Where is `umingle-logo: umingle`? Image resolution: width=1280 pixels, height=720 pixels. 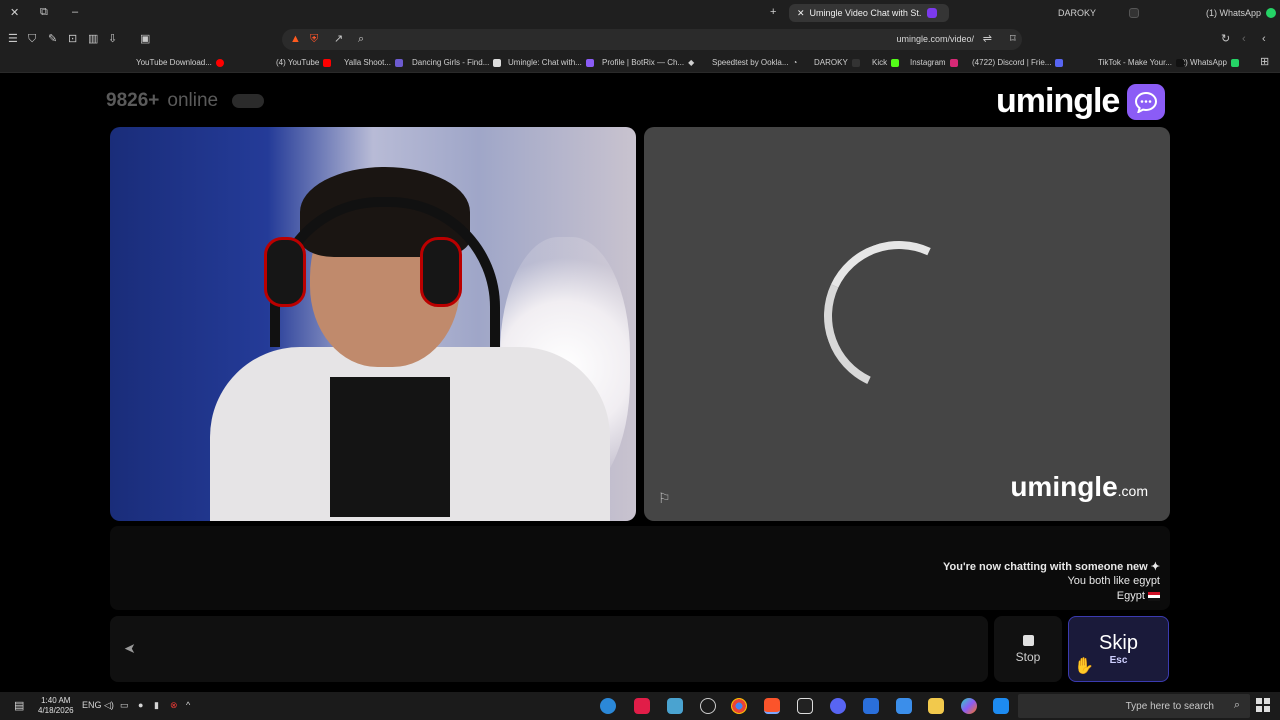 umingle-logo: umingle is located at coordinates (1081, 101).